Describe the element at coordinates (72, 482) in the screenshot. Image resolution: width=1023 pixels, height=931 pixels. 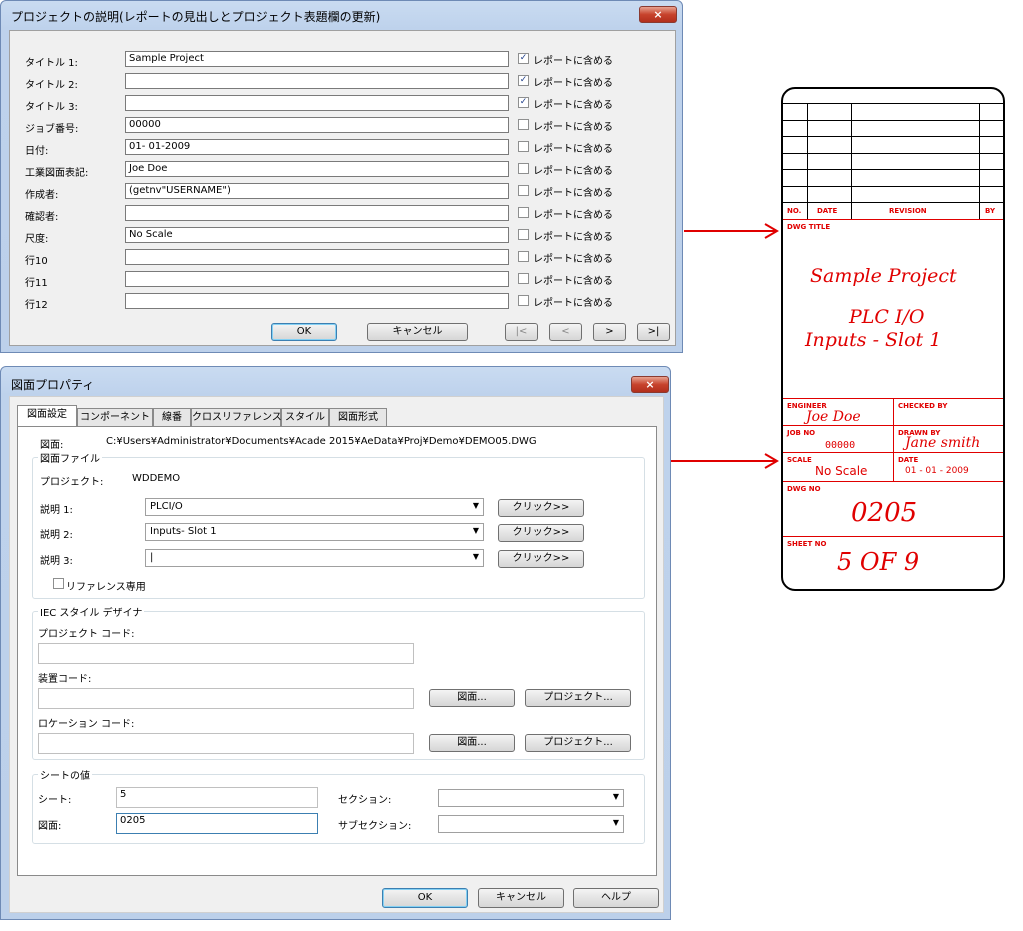
I see `project-label: プロジェクト:` at that location.